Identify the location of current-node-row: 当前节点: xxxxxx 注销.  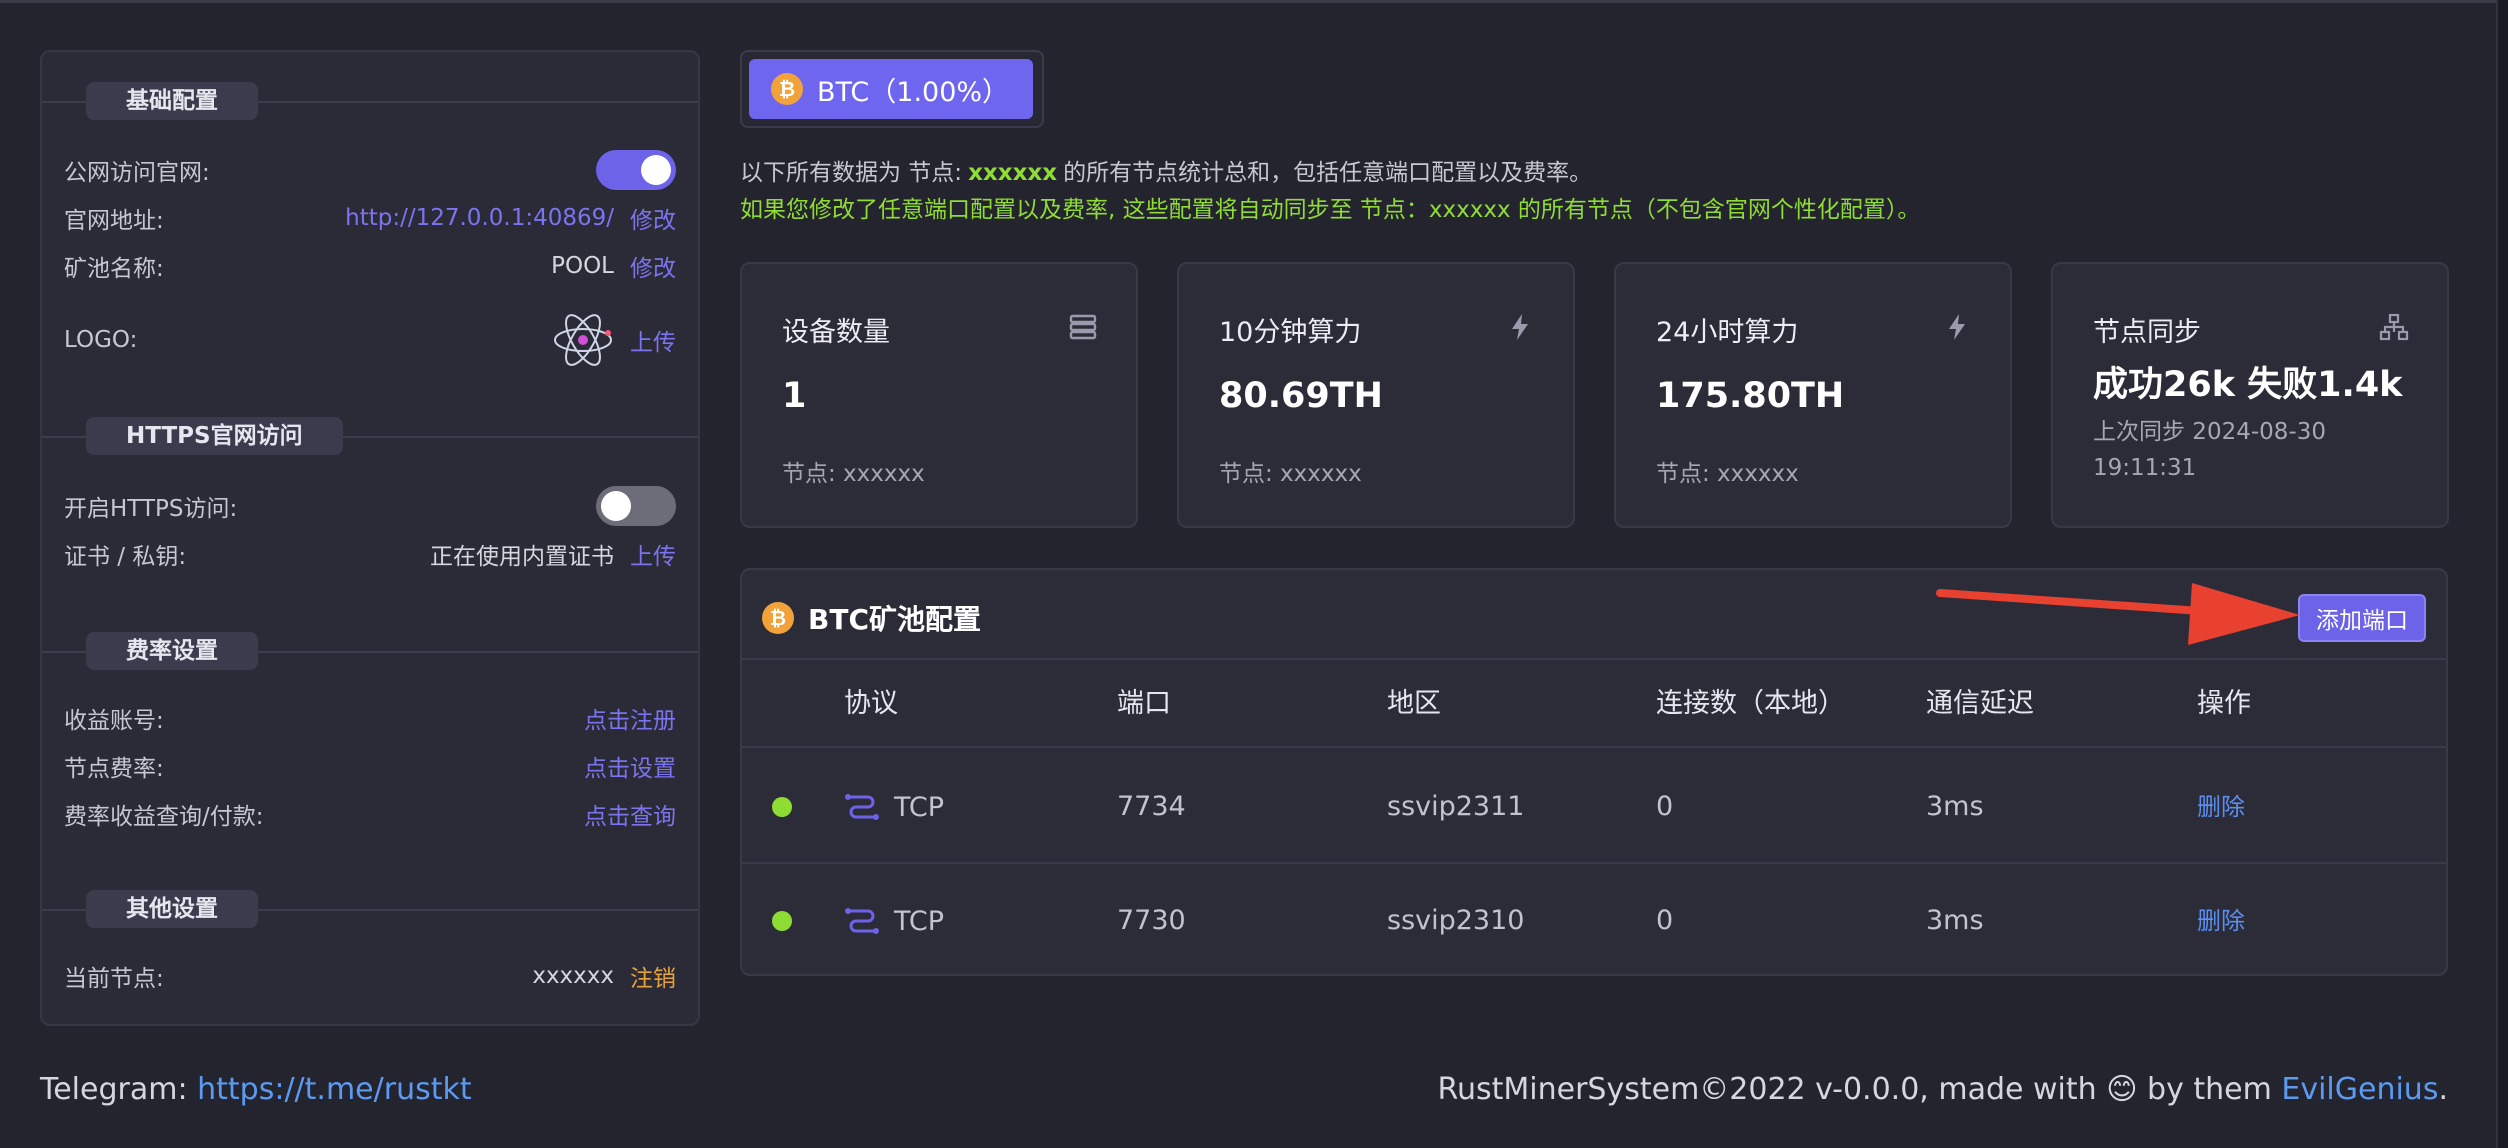
(370, 976).